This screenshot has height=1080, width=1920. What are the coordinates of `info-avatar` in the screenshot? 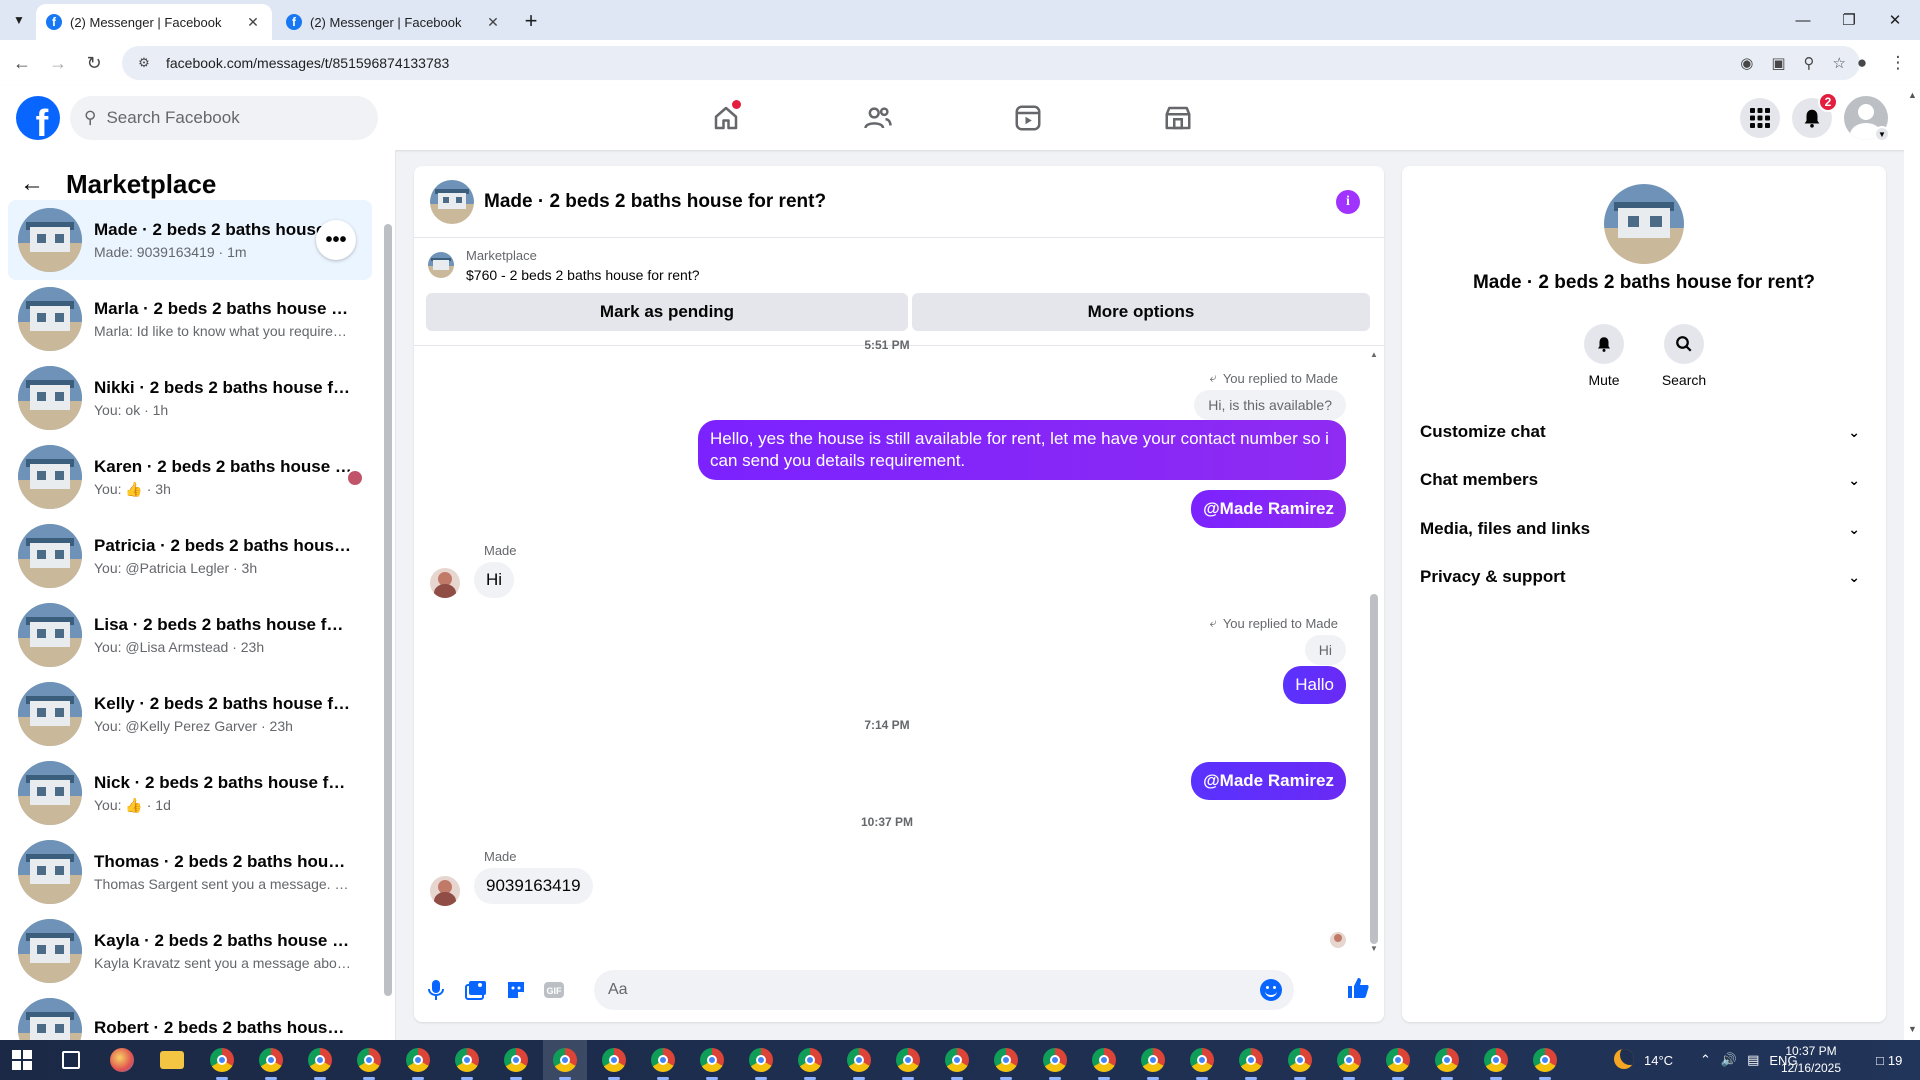 It's located at (1644, 224).